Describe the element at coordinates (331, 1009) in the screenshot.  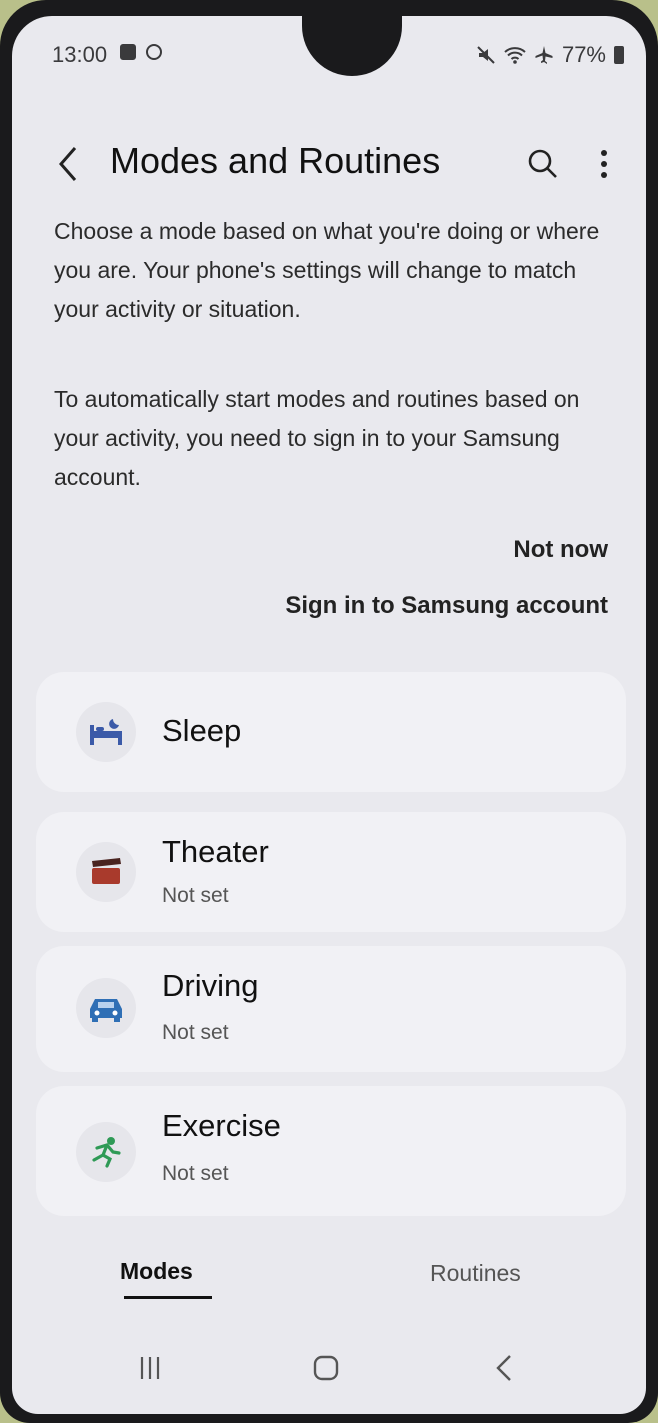
I see `mode-card-driving: Driving Not set` at that location.